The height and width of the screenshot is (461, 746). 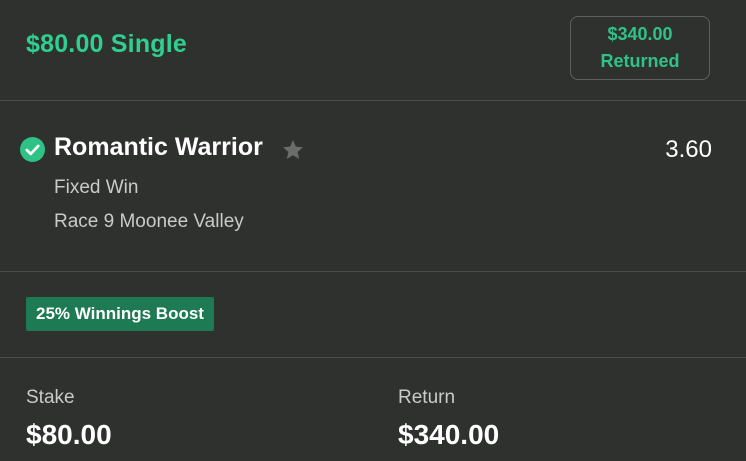 What do you see at coordinates (32, 149) in the screenshot?
I see `check-circle-icon` at bounding box center [32, 149].